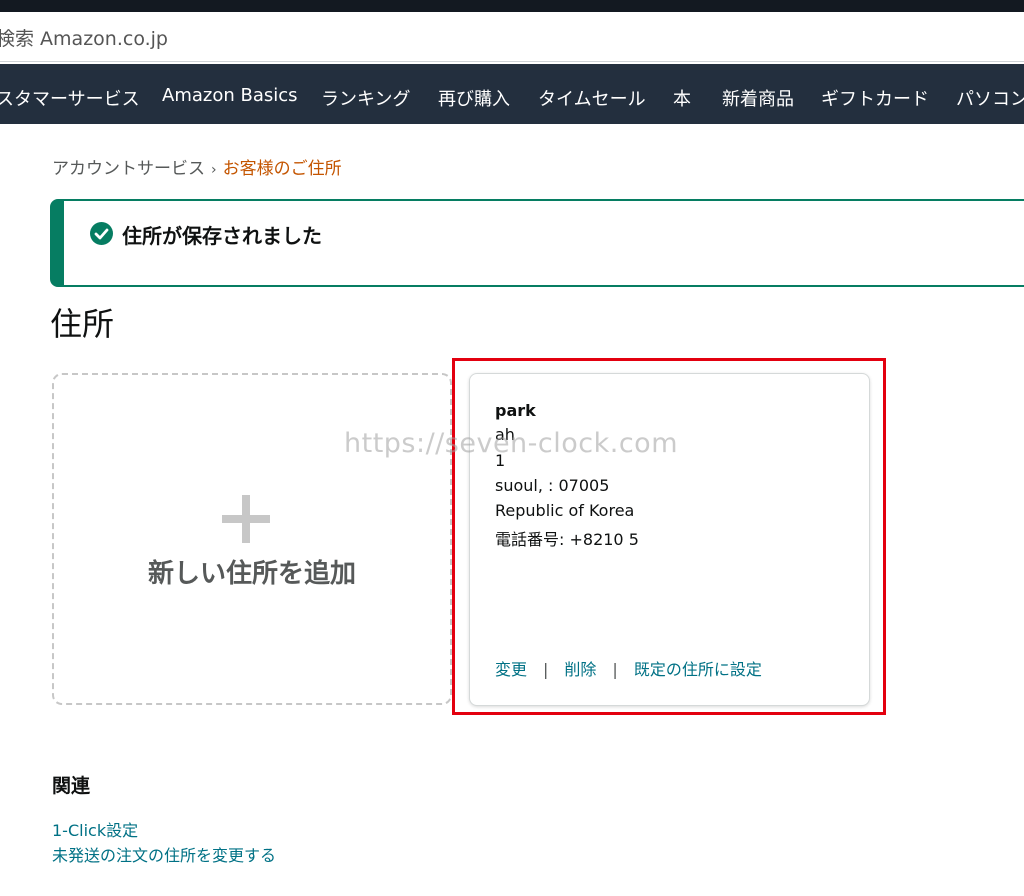  What do you see at coordinates (246, 519) in the screenshot?
I see `plus-icon` at bounding box center [246, 519].